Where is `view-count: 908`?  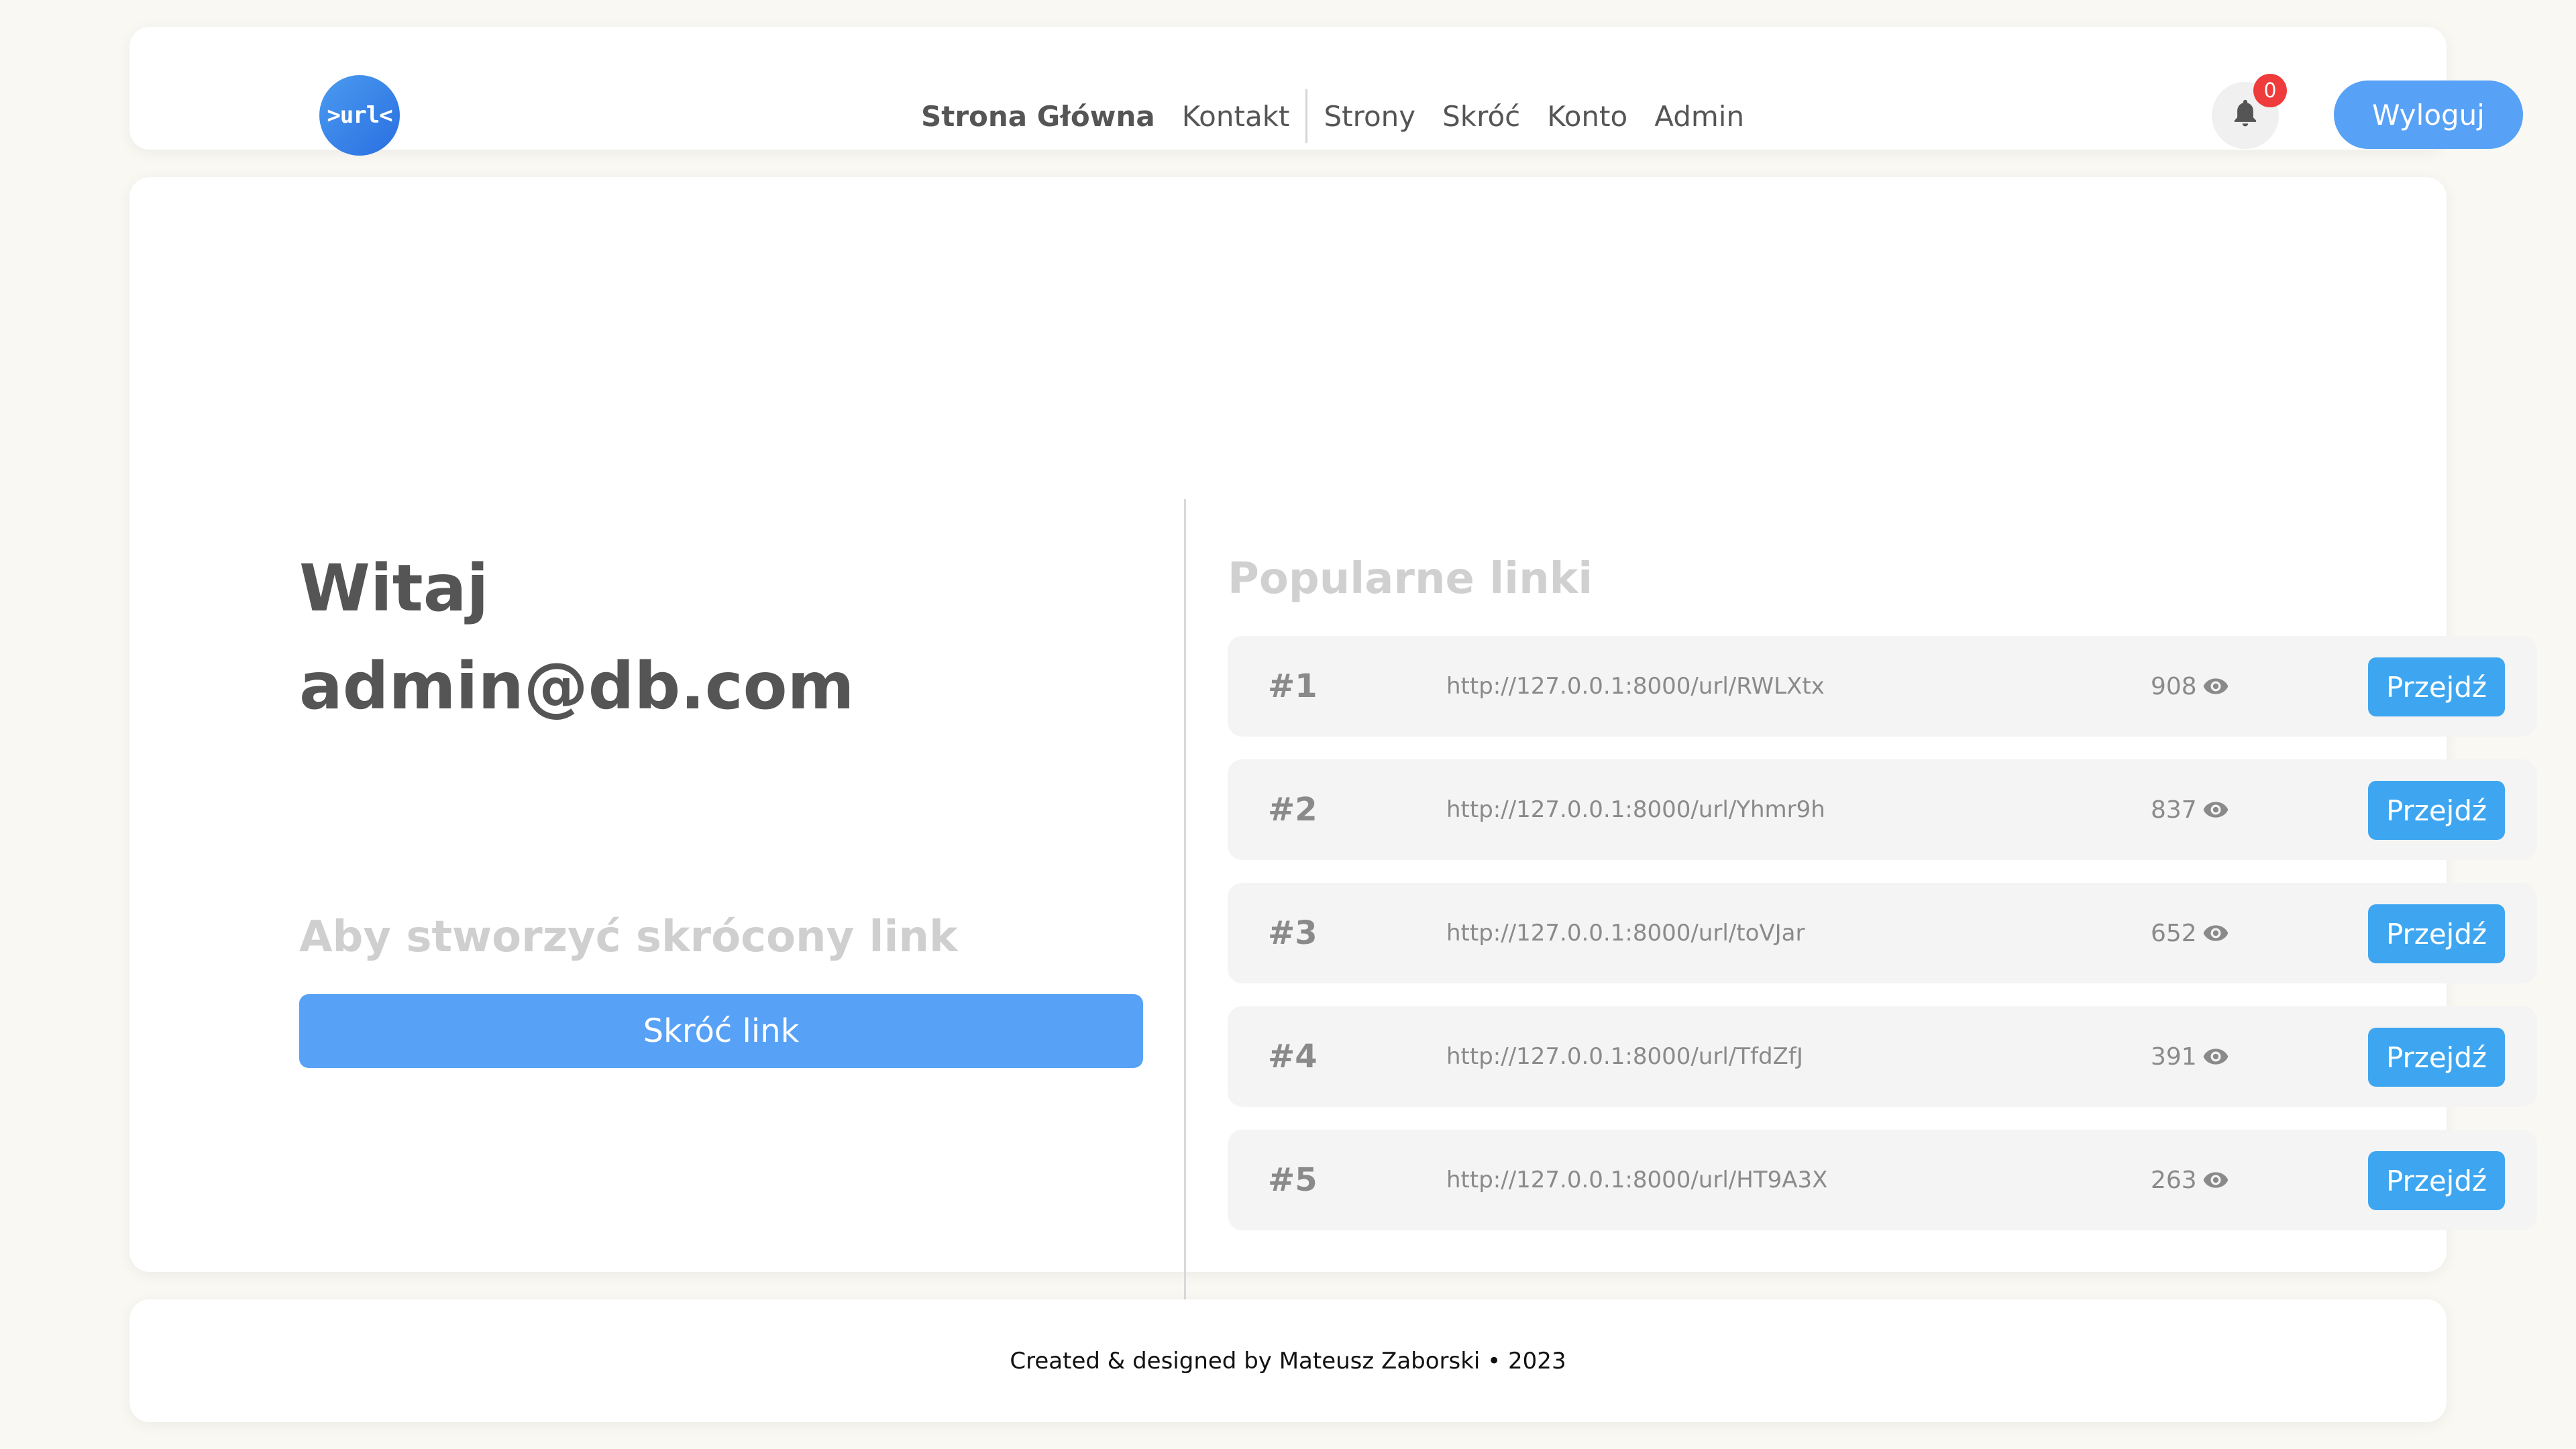 view-count: 908 is located at coordinates (2174, 686).